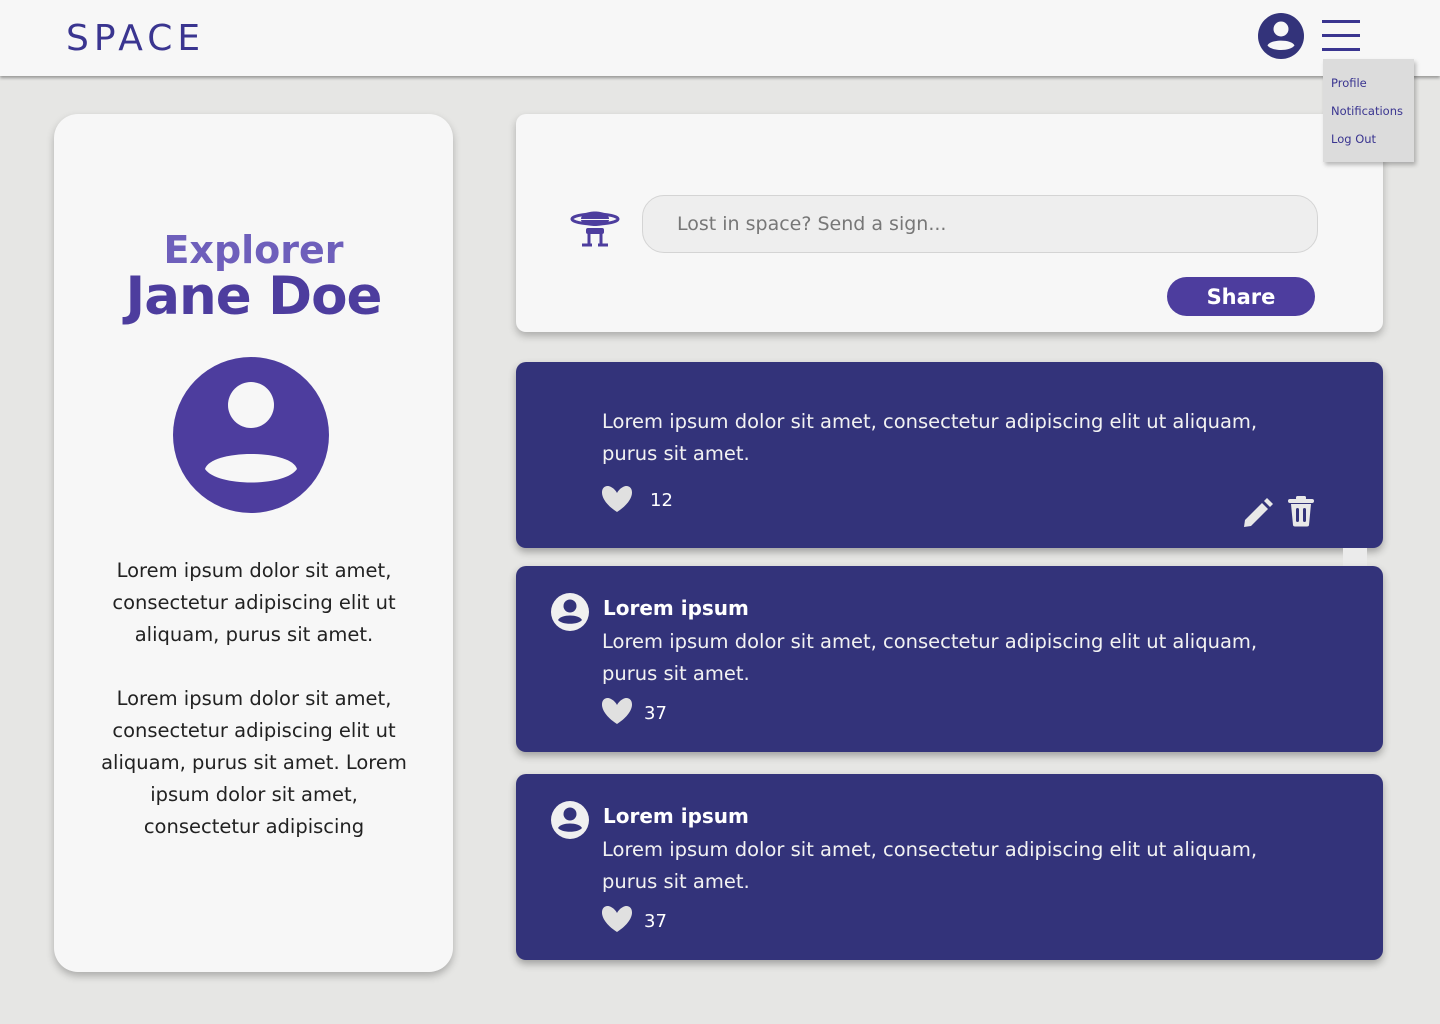 The image size is (1440, 1024). Describe the element at coordinates (1368, 143) in the screenshot. I see `menu-item-logout: Log Out` at that location.